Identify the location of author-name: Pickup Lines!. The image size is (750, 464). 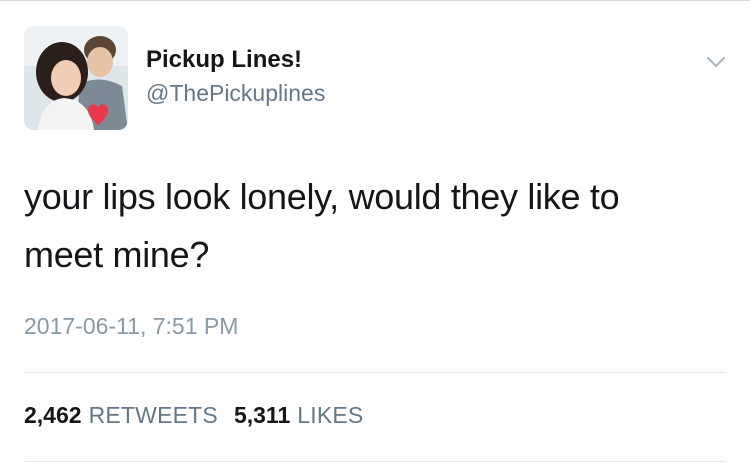
(224, 60).